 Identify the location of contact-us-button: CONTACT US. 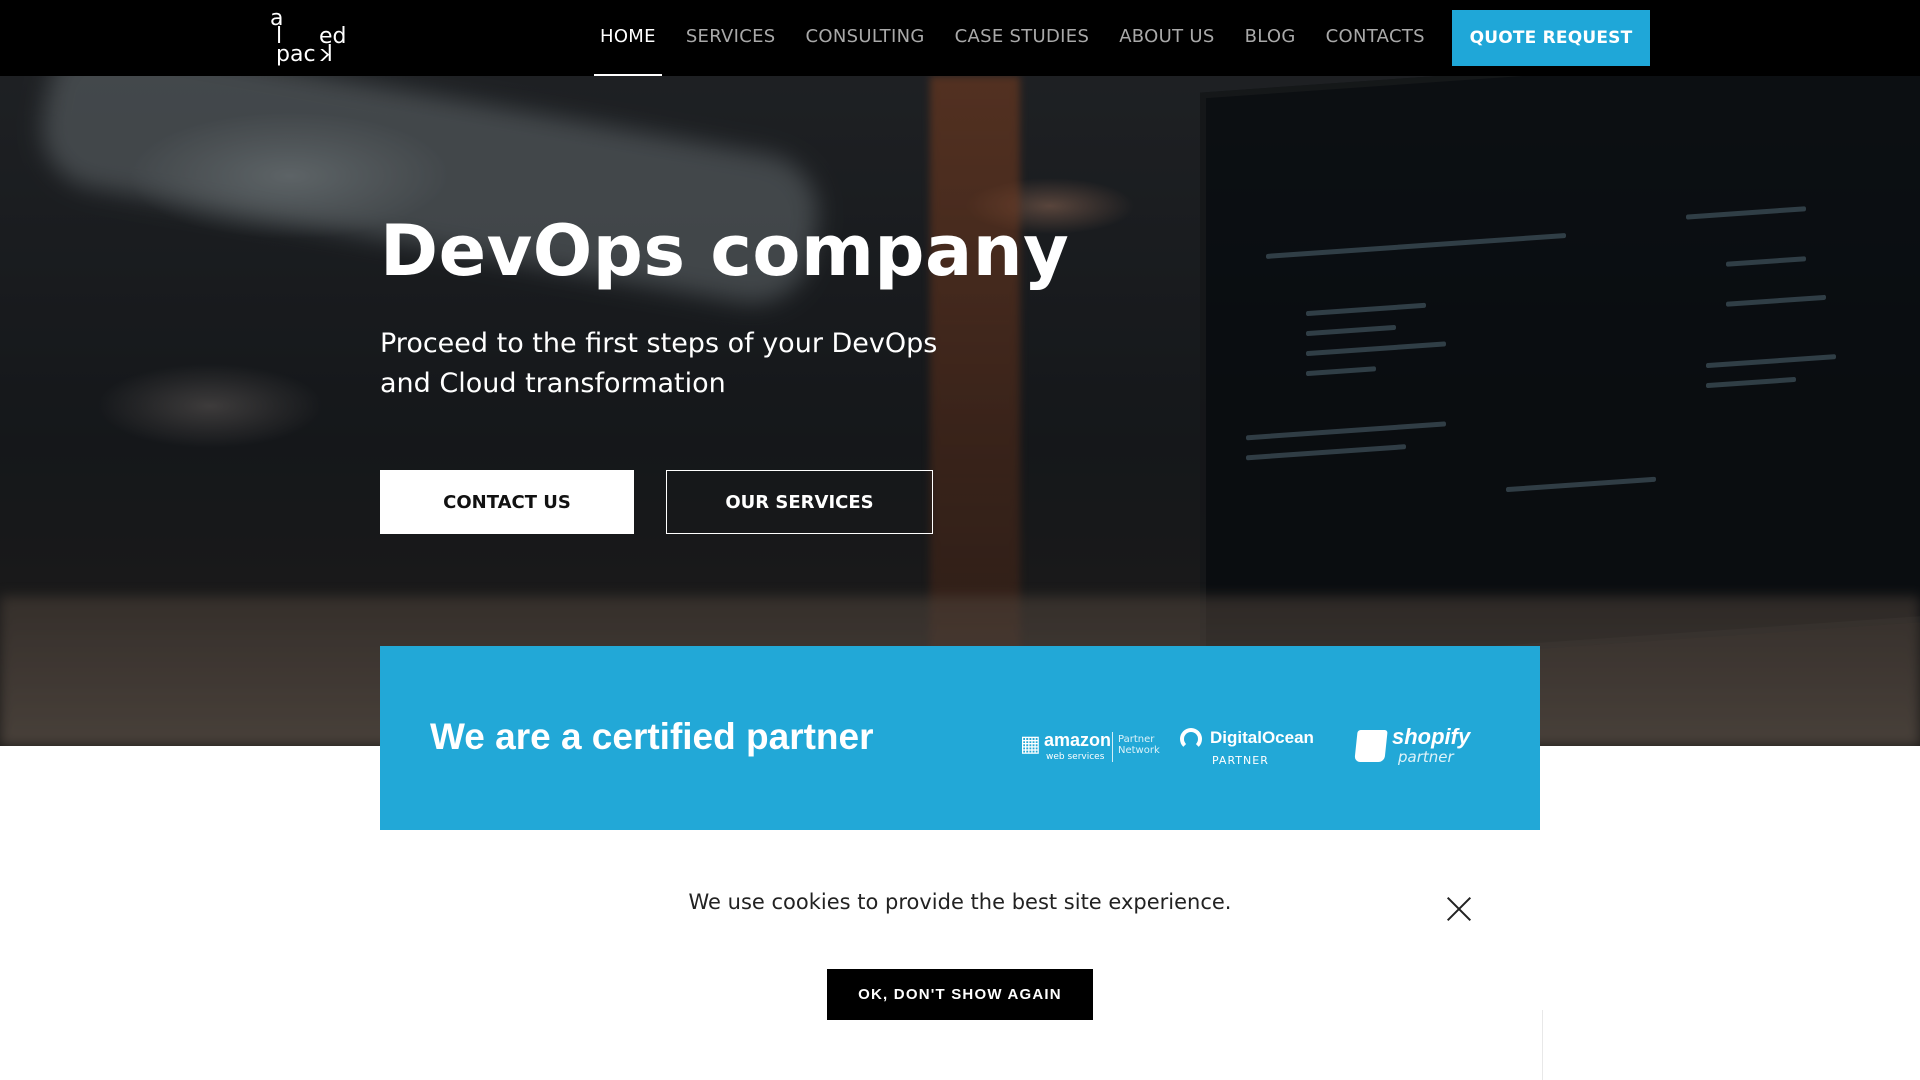
(507, 502).